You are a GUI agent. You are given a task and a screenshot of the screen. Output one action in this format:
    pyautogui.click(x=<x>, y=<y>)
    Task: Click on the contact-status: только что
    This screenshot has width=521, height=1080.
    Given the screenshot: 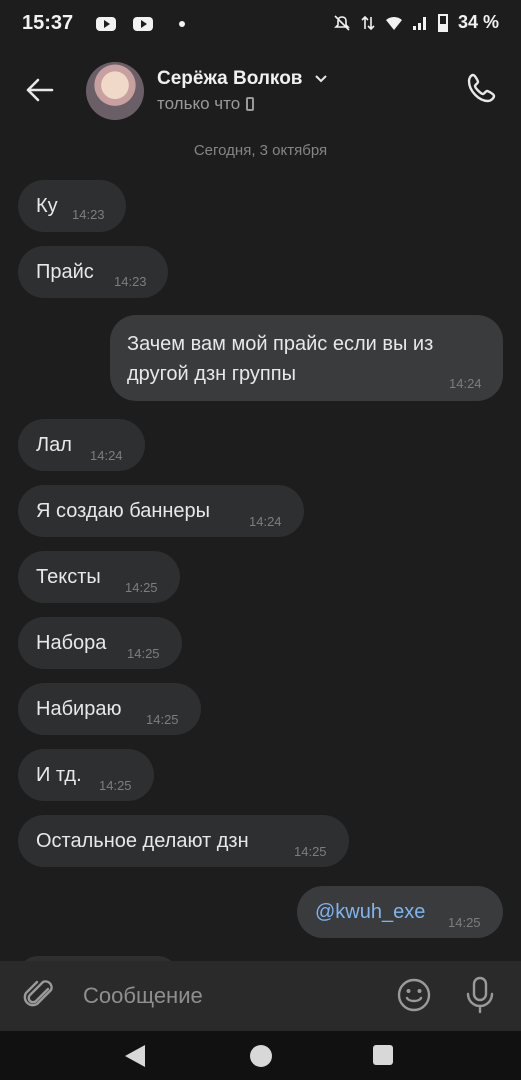 What is the action you would take?
    pyautogui.click(x=242, y=104)
    